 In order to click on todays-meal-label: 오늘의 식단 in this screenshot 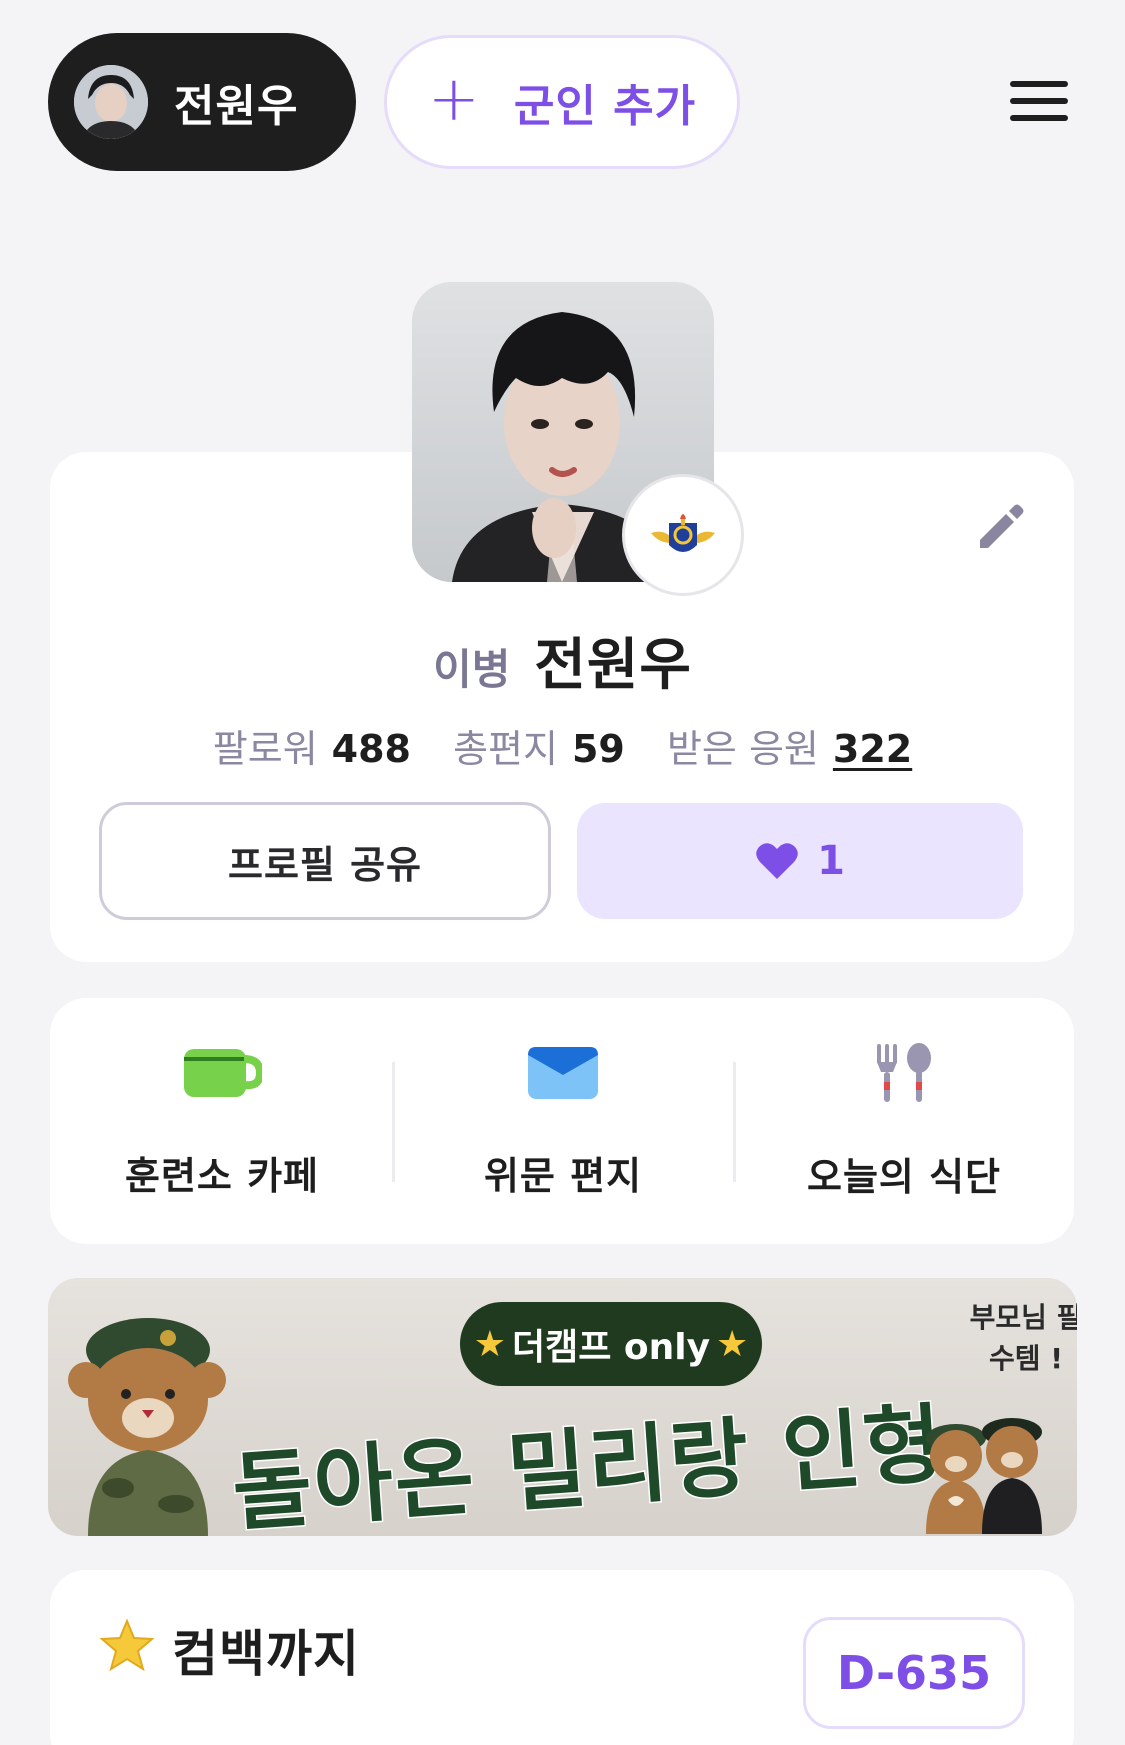, I will do `click(904, 1177)`.